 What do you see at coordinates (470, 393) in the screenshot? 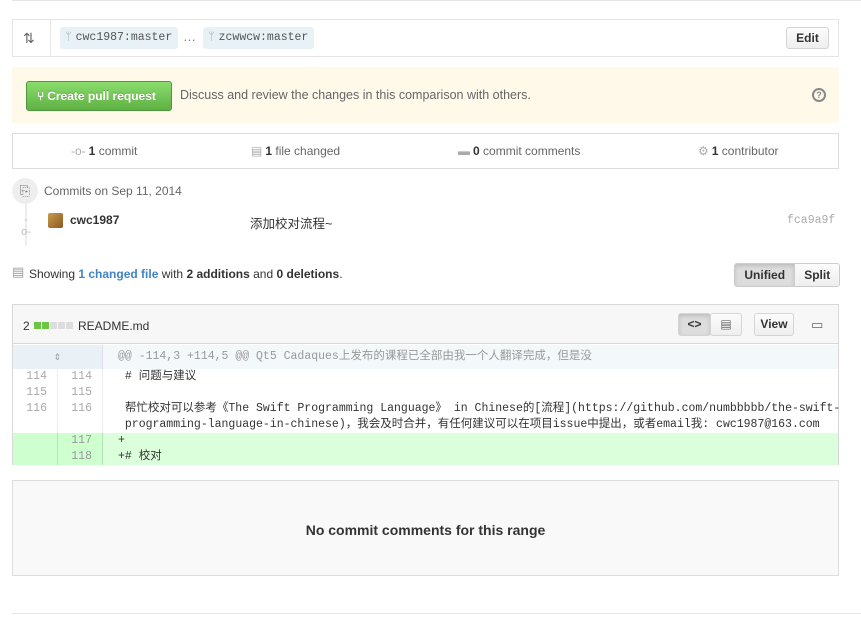
I see `diff-line-code` at bounding box center [470, 393].